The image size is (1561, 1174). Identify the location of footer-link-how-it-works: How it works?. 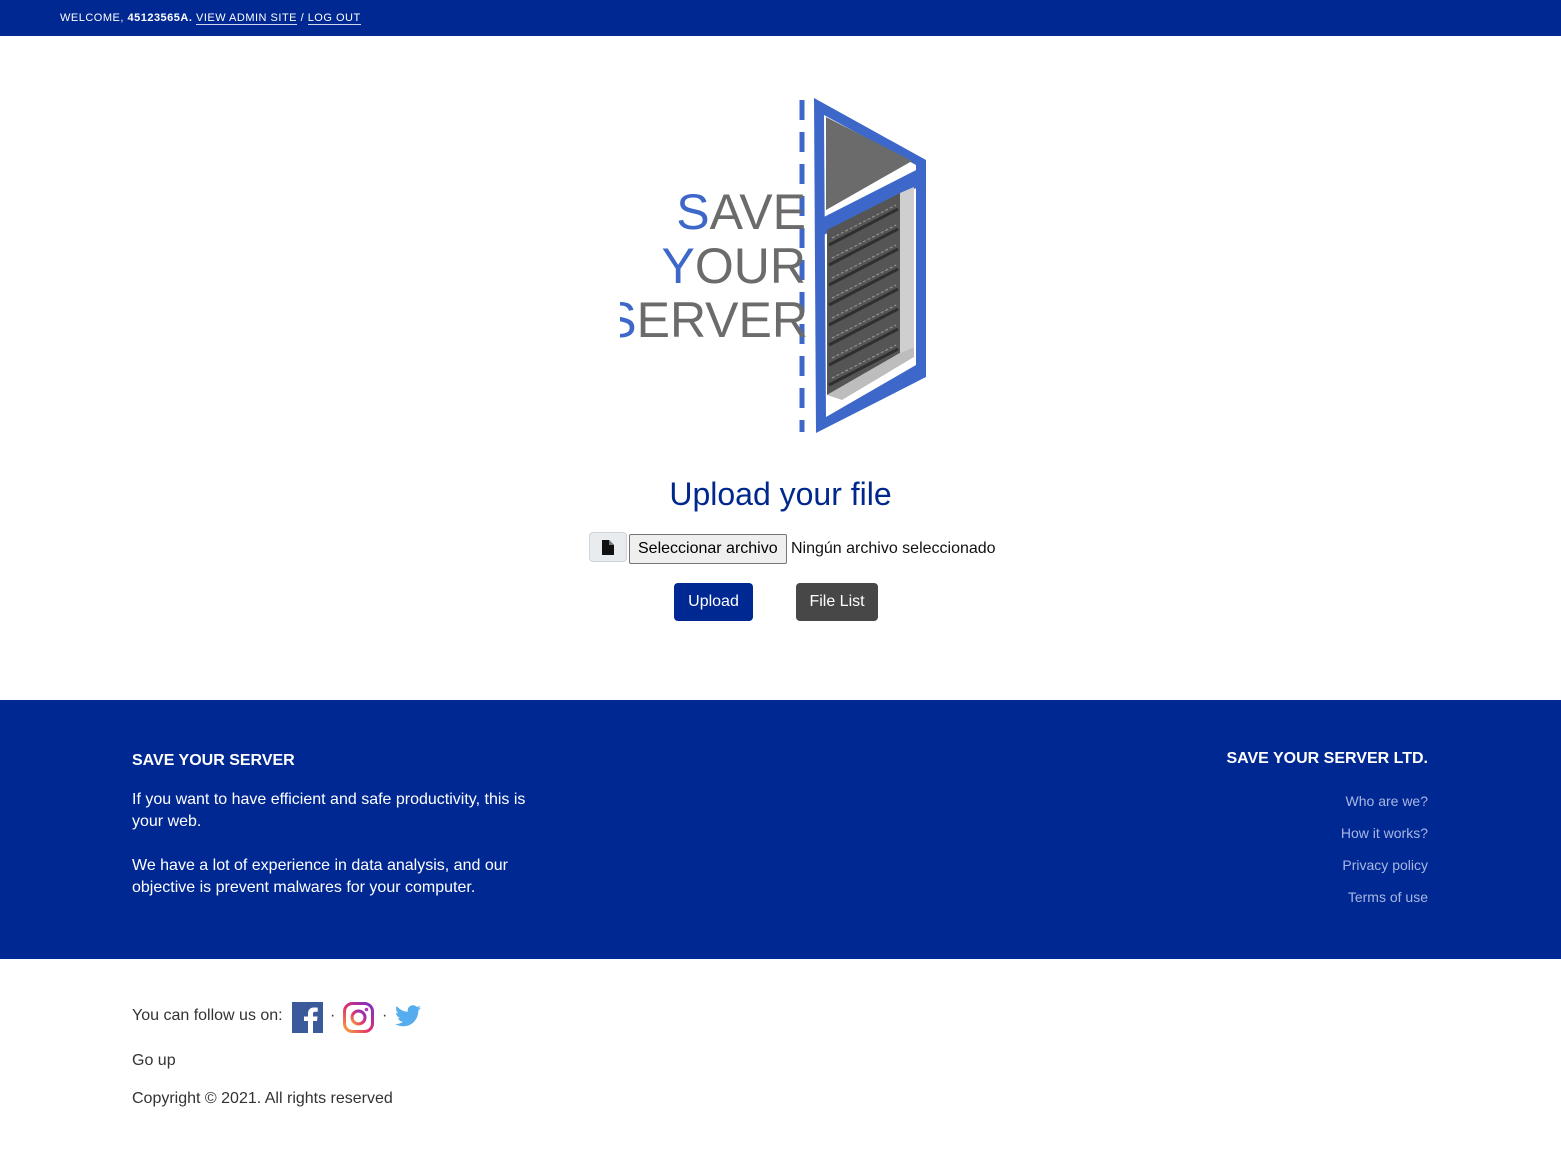
(1384, 833).